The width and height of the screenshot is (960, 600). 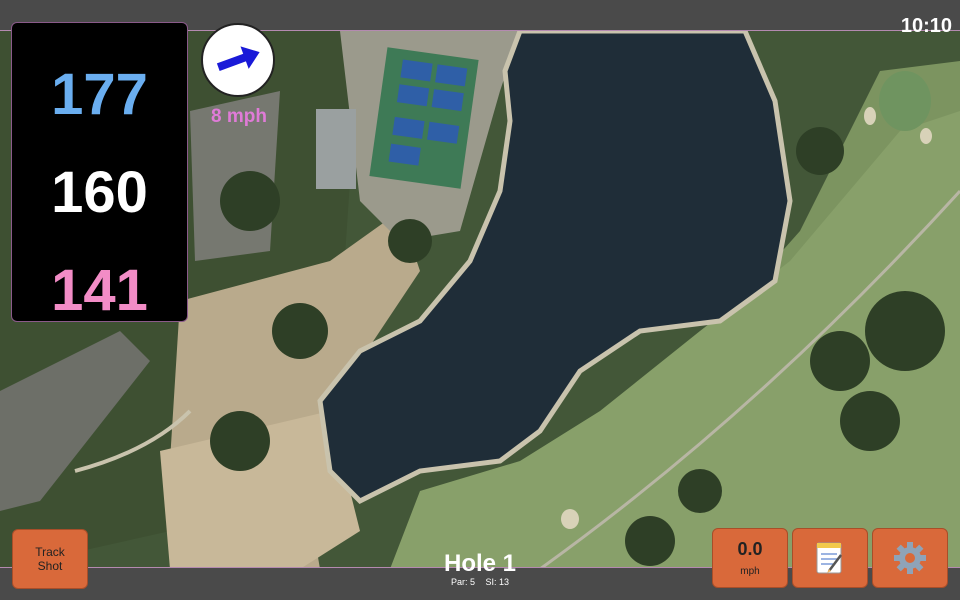 I want to click on distance-middle: 160, so click(x=99, y=192).